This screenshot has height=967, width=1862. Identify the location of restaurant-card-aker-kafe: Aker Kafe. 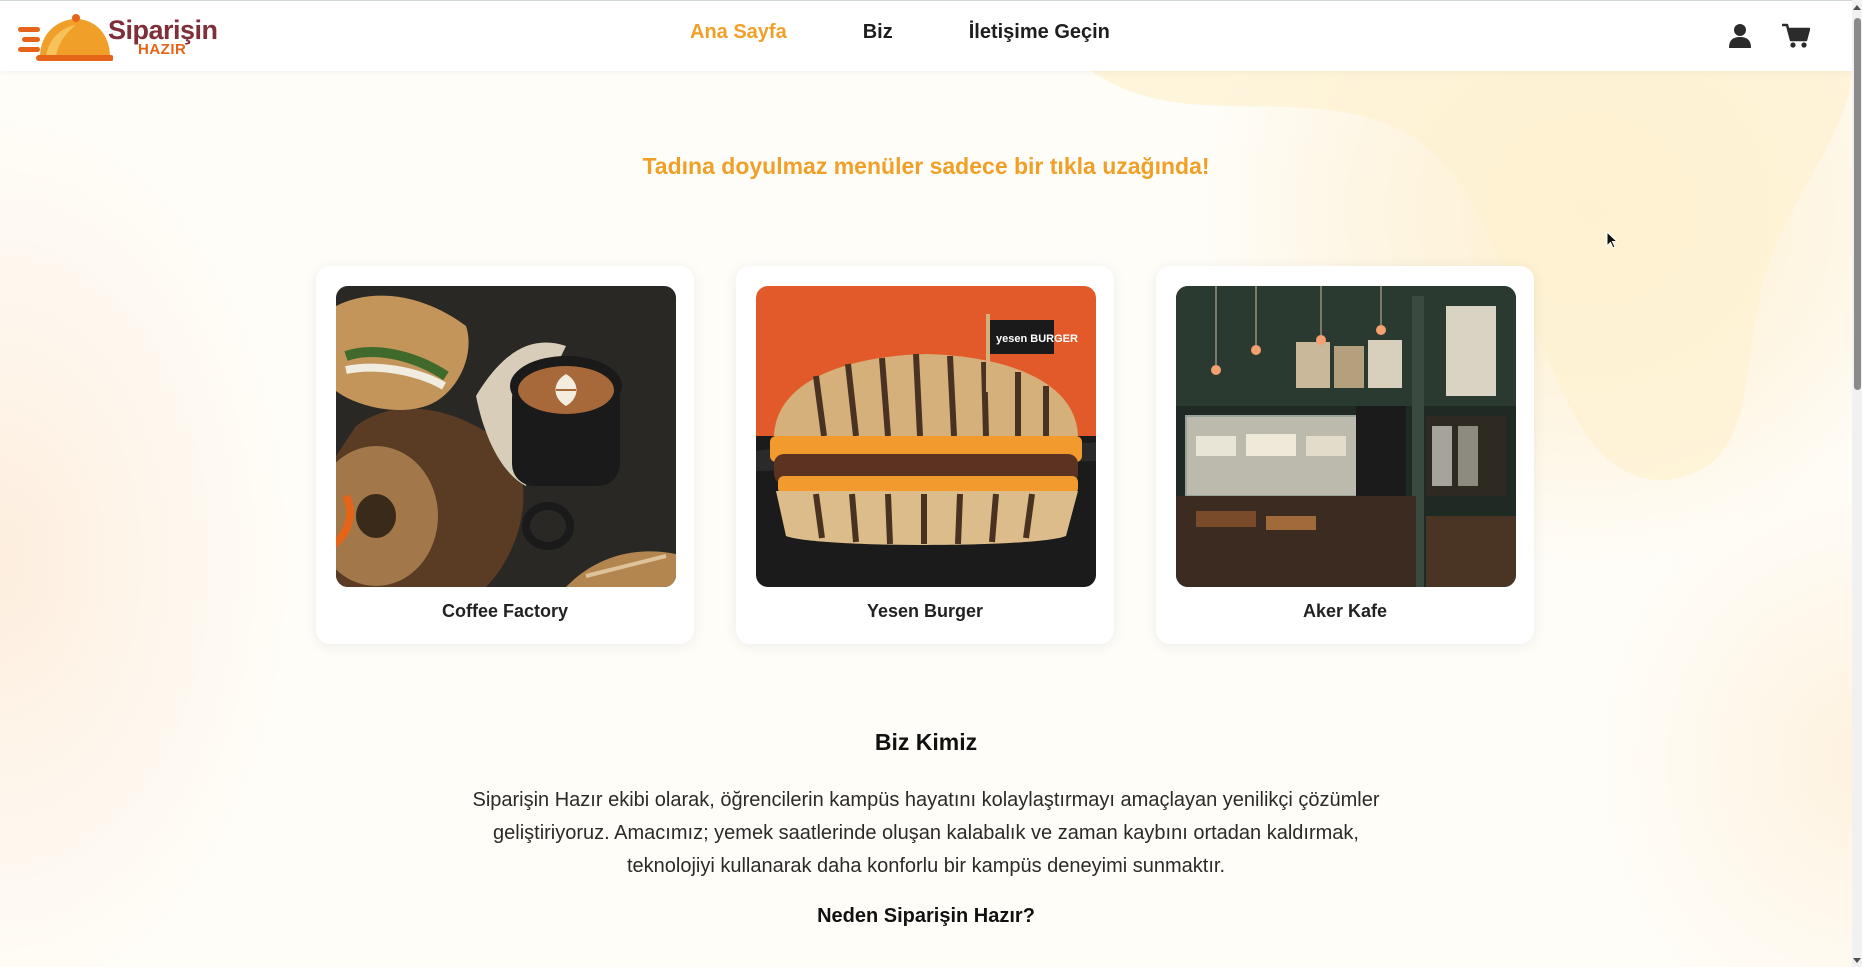
(1345, 455).